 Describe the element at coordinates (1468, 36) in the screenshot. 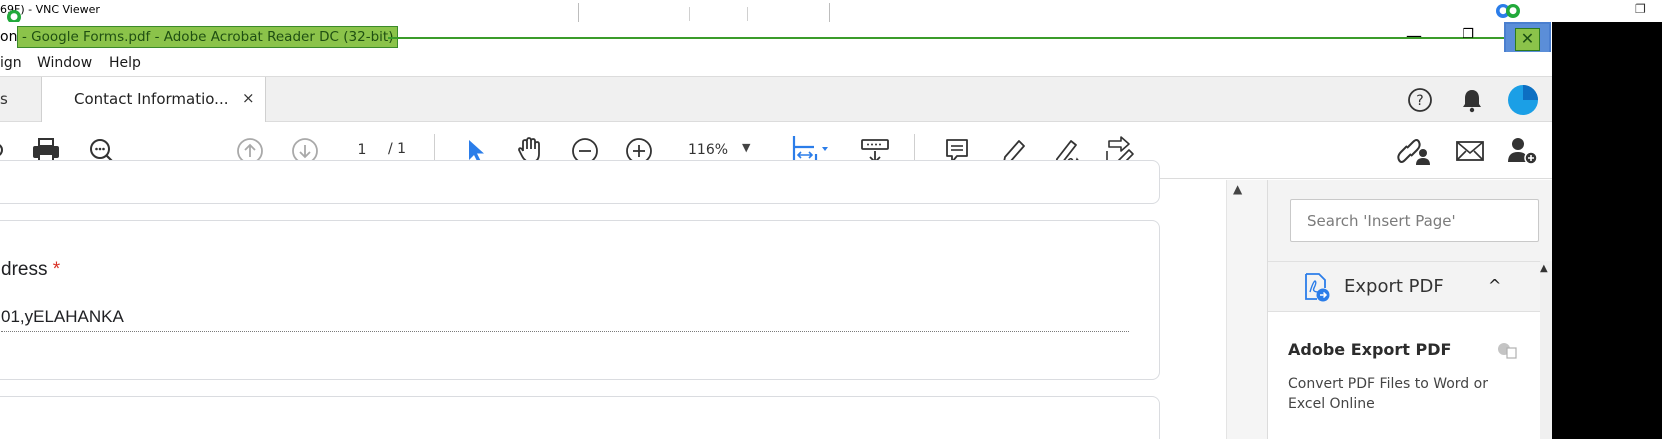

I see `maximize-button: ❐` at that location.